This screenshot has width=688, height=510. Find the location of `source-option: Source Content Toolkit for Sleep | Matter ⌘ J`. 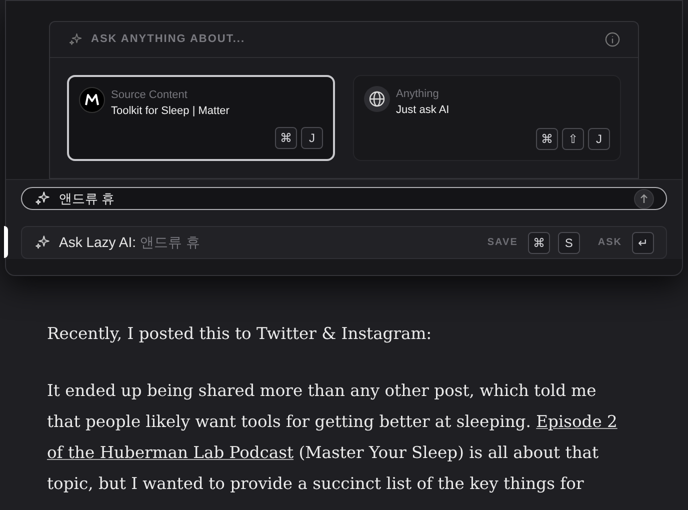

source-option: Source Content Toolkit for Sleep | Matter ⌘ J is located at coordinates (201, 118).